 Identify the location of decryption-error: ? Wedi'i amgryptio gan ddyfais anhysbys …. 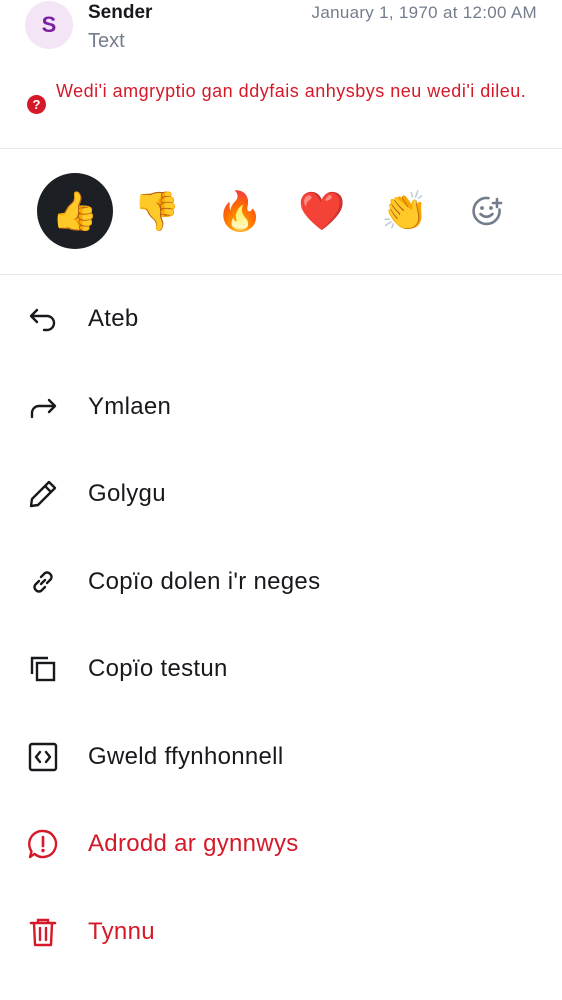
(277, 96).